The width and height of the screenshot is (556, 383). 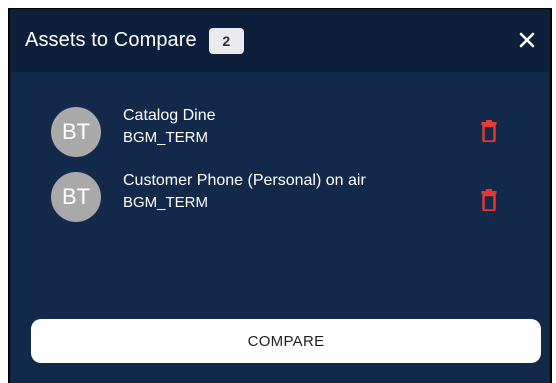 I want to click on close-button, so click(x=527, y=40).